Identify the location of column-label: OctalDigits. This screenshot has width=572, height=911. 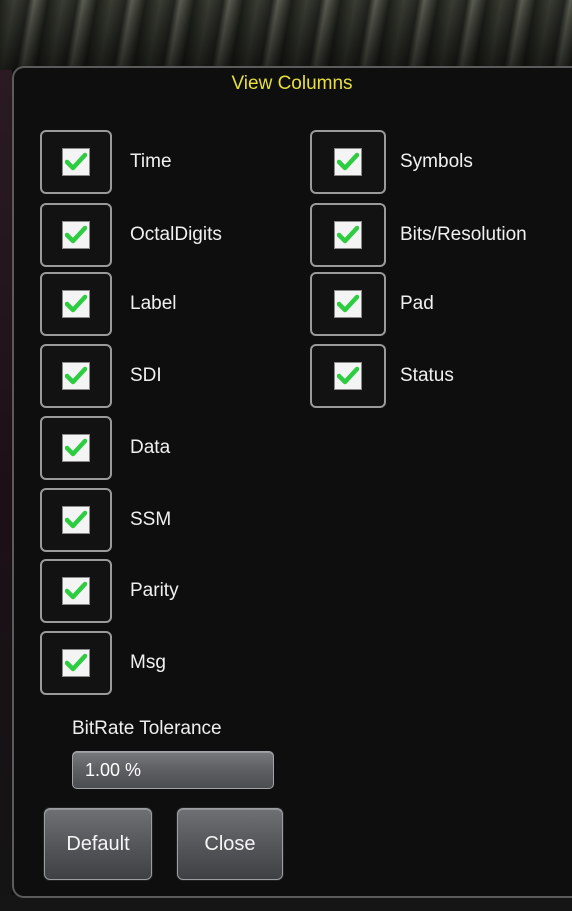
(176, 234).